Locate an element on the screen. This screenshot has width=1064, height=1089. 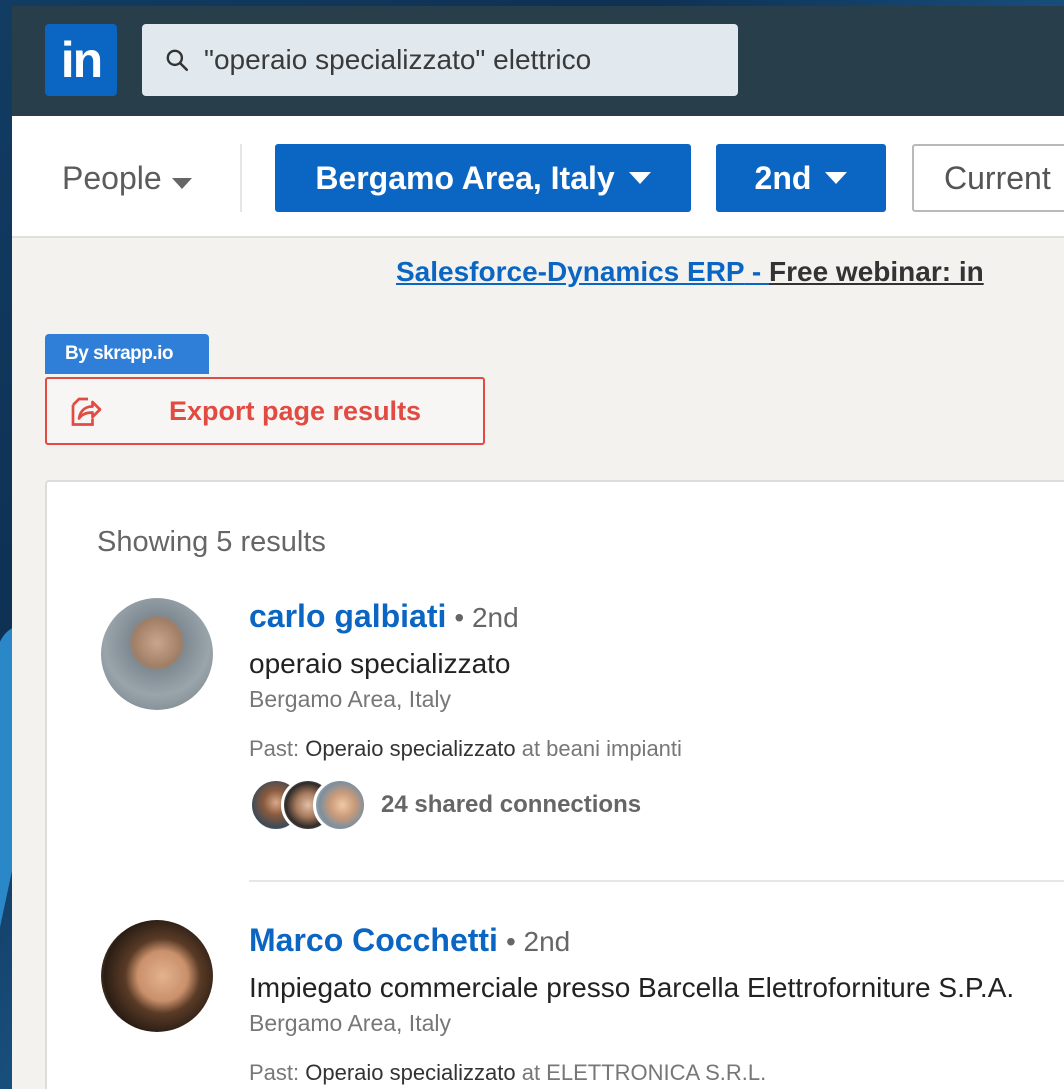
current-company-filter-button: Current is located at coordinates (988, 178).